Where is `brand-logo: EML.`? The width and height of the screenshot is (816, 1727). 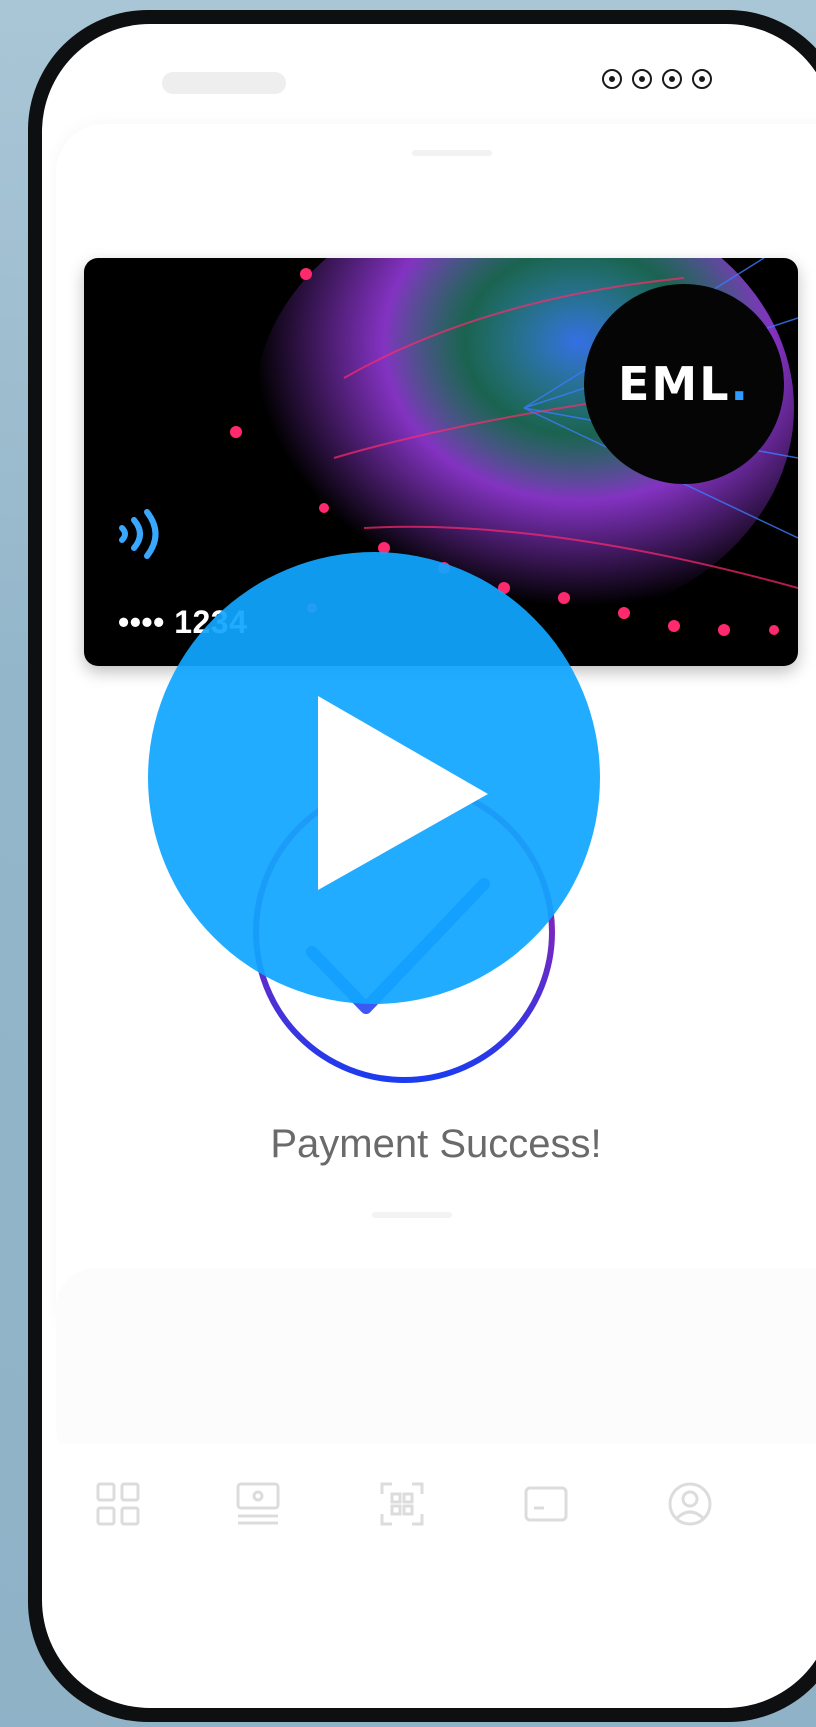 brand-logo: EML. is located at coordinates (684, 384).